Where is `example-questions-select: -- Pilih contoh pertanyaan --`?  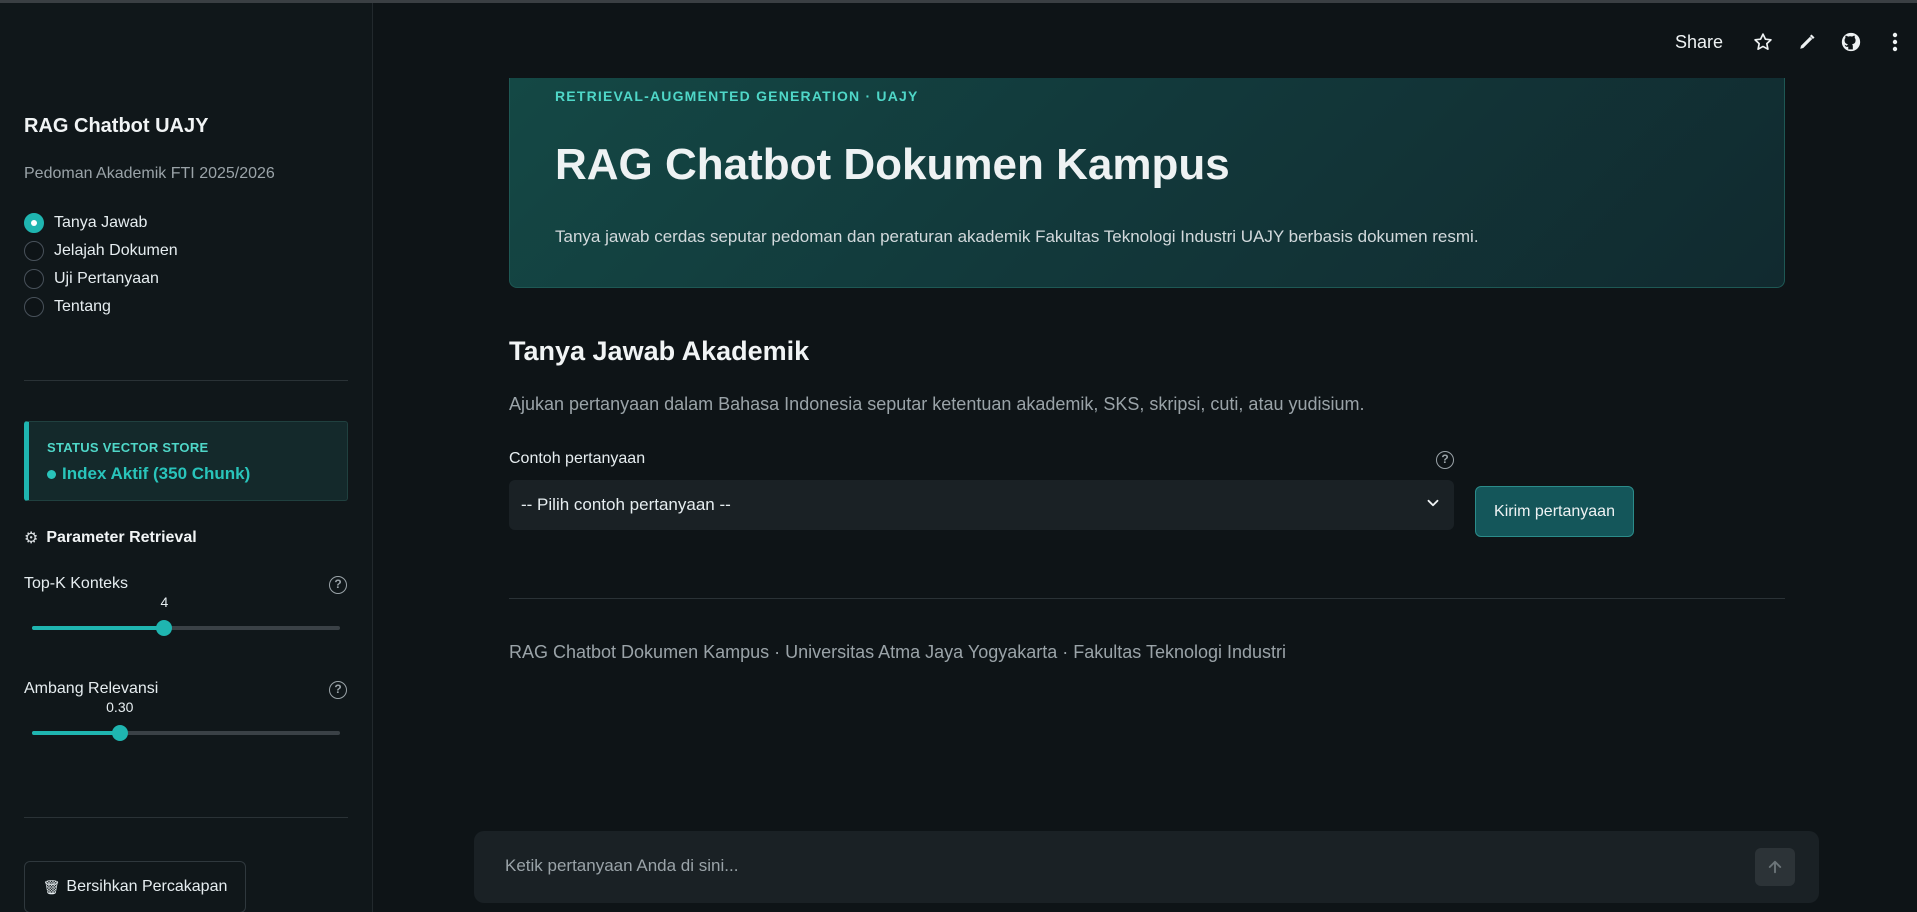
example-questions-select: -- Pilih contoh pertanyaan -- is located at coordinates (981, 505).